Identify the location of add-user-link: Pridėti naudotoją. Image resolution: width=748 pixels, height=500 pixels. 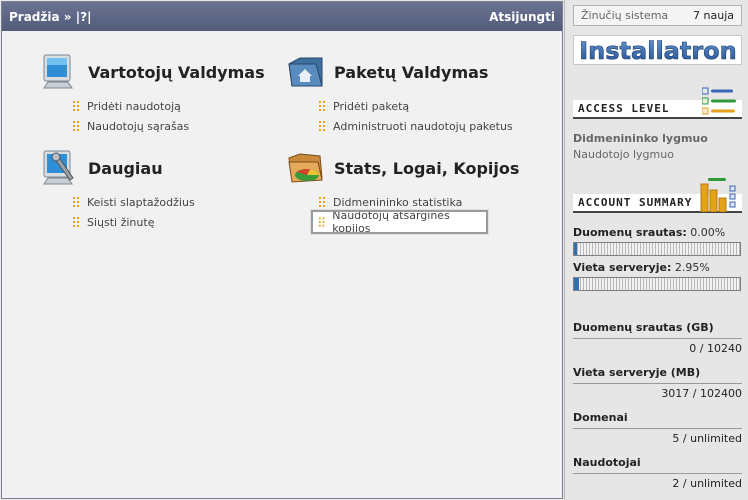
(168, 106).